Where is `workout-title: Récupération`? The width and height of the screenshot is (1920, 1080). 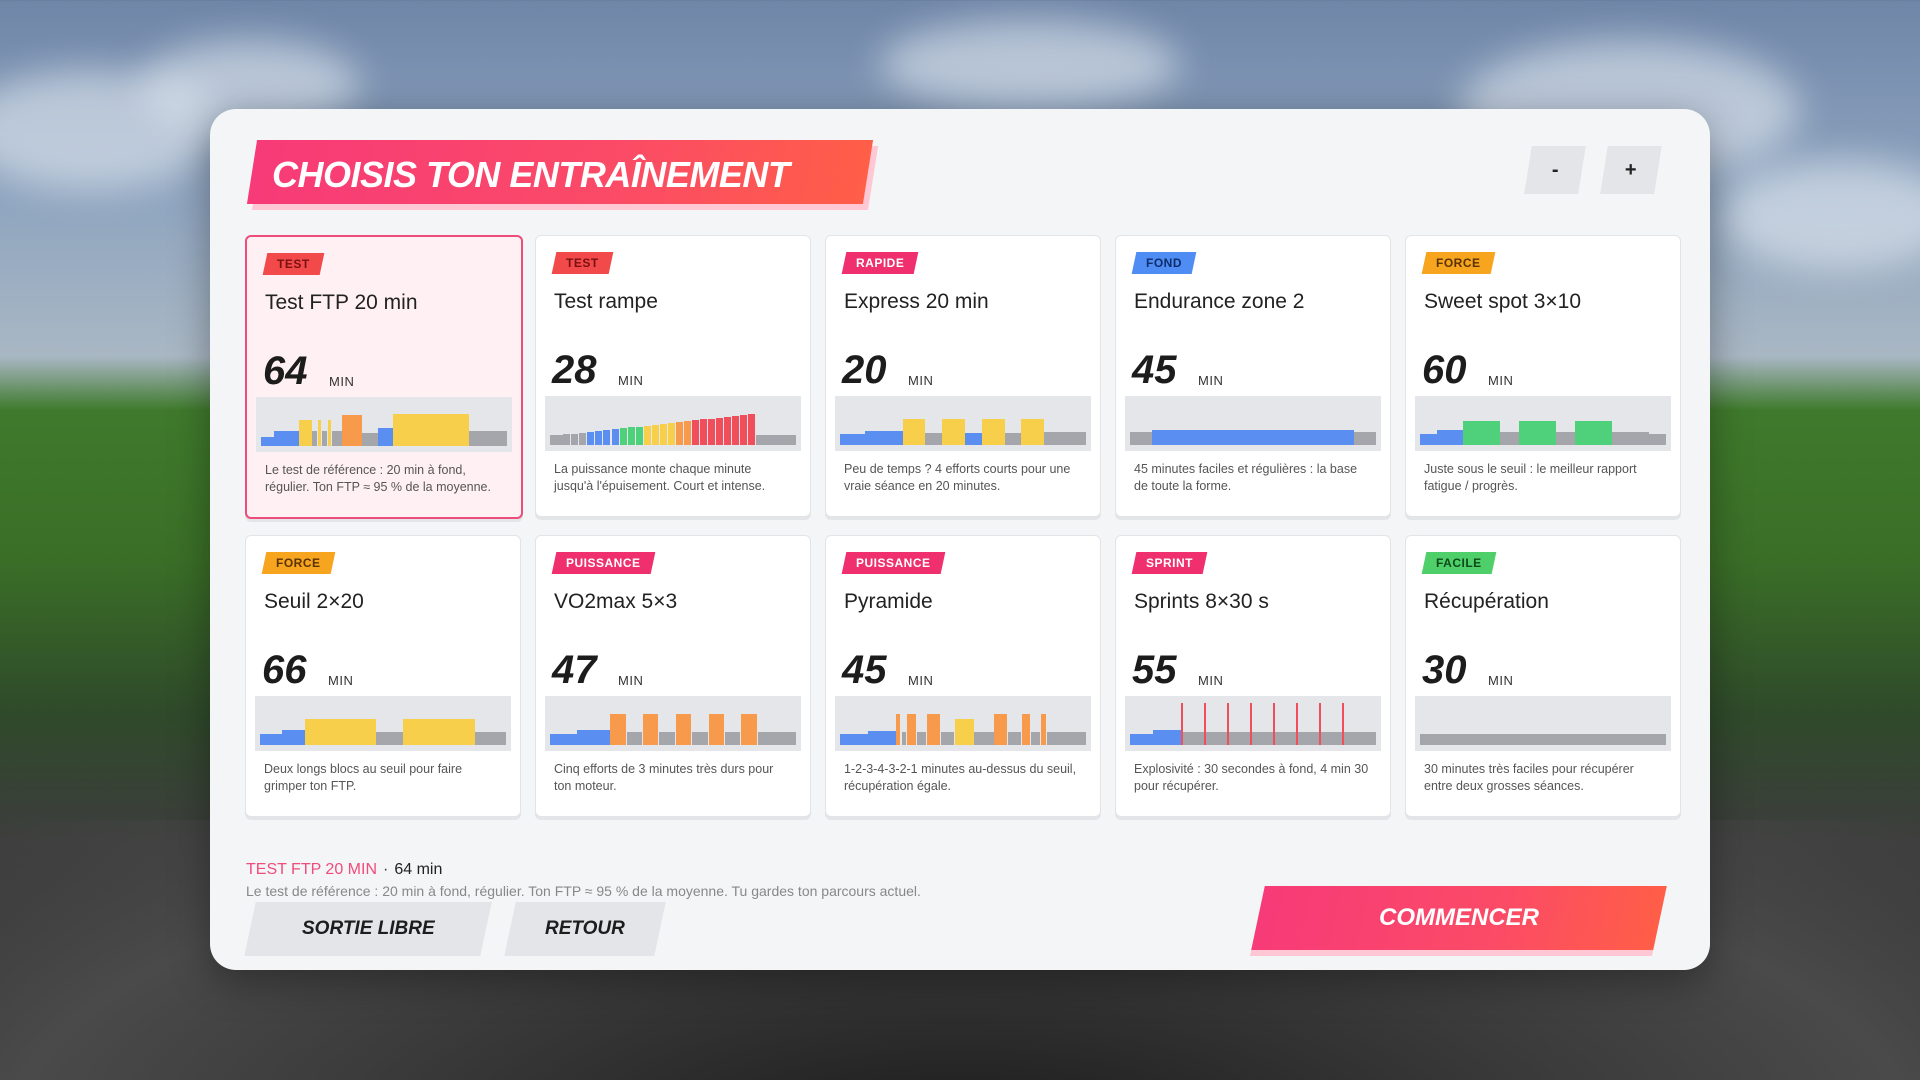 workout-title: Récupération is located at coordinates (1486, 601).